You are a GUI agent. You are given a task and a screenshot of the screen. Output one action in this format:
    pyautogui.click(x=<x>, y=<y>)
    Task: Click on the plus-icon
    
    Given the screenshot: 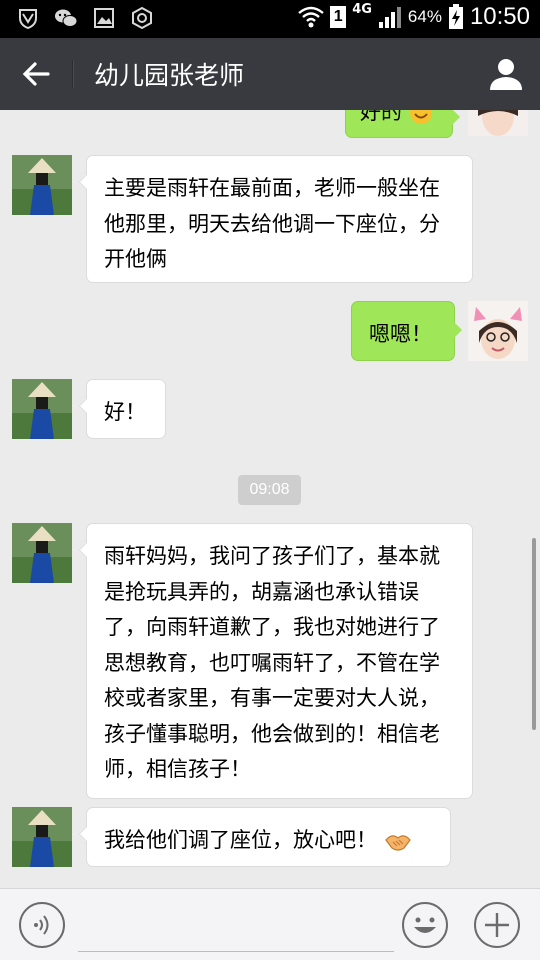 What is the action you would take?
    pyautogui.click(x=497, y=925)
    